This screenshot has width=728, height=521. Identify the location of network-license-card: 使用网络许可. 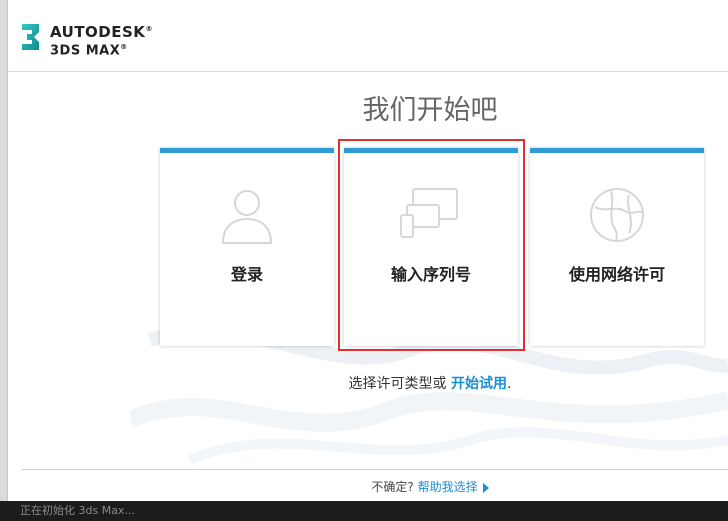
(617, 247).